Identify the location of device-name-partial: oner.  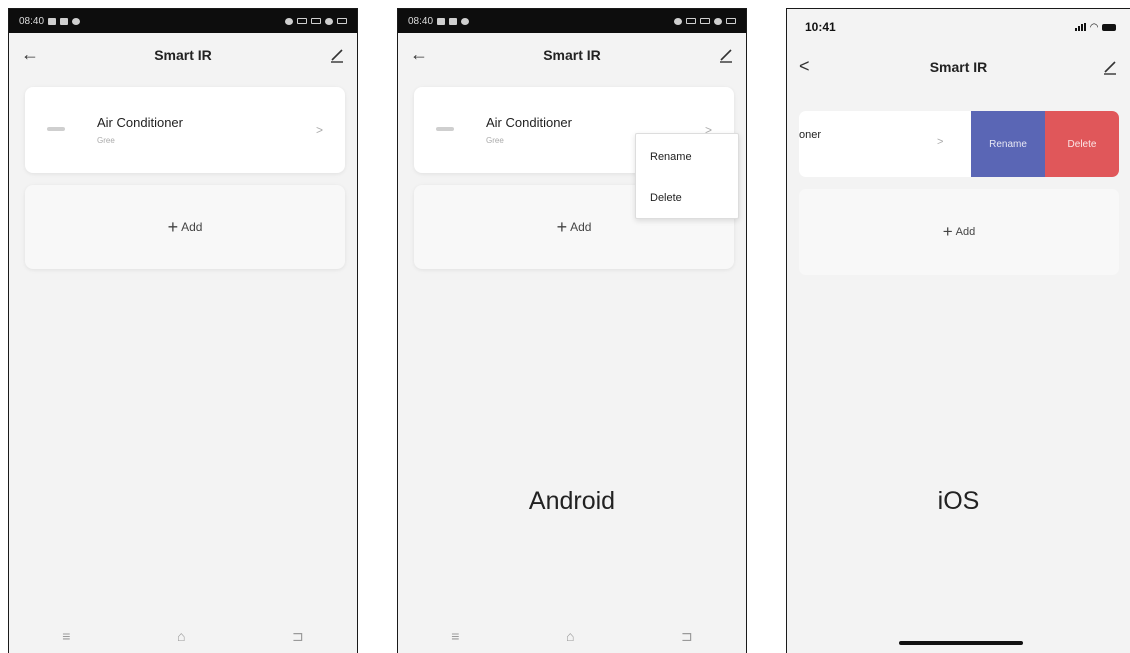
(810, 135).